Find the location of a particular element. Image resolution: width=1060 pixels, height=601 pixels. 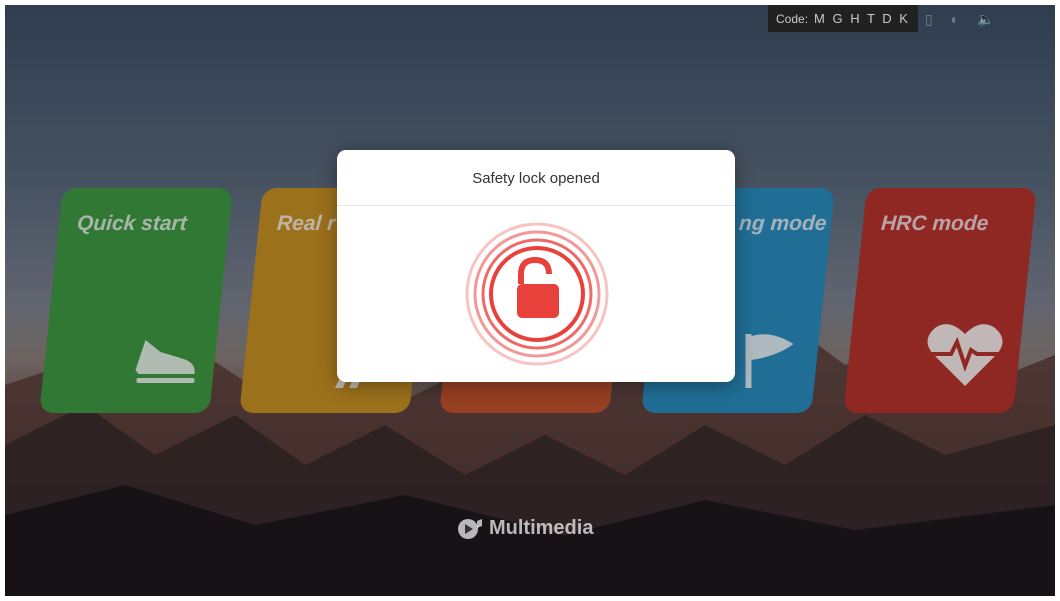

multimedia-button: Multimedia is located at coordinates (525, 528).